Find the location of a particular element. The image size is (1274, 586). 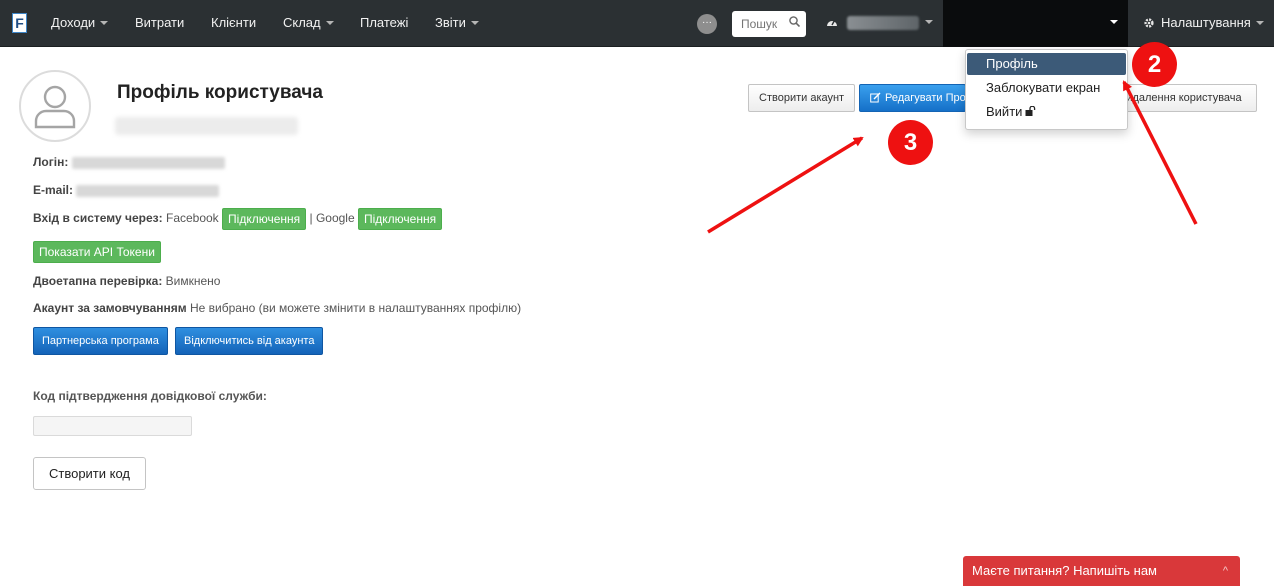

page-title: Профіль користувача is located at coordinates (220, 92).